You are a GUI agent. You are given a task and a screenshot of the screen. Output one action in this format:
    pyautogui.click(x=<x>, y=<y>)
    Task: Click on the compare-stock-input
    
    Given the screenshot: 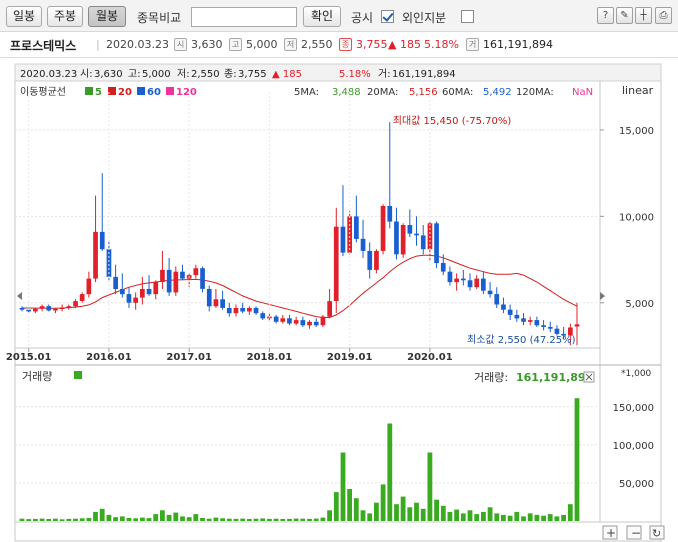 What is the action you would take?
    pyautogui.click(x=244, y=17)
    